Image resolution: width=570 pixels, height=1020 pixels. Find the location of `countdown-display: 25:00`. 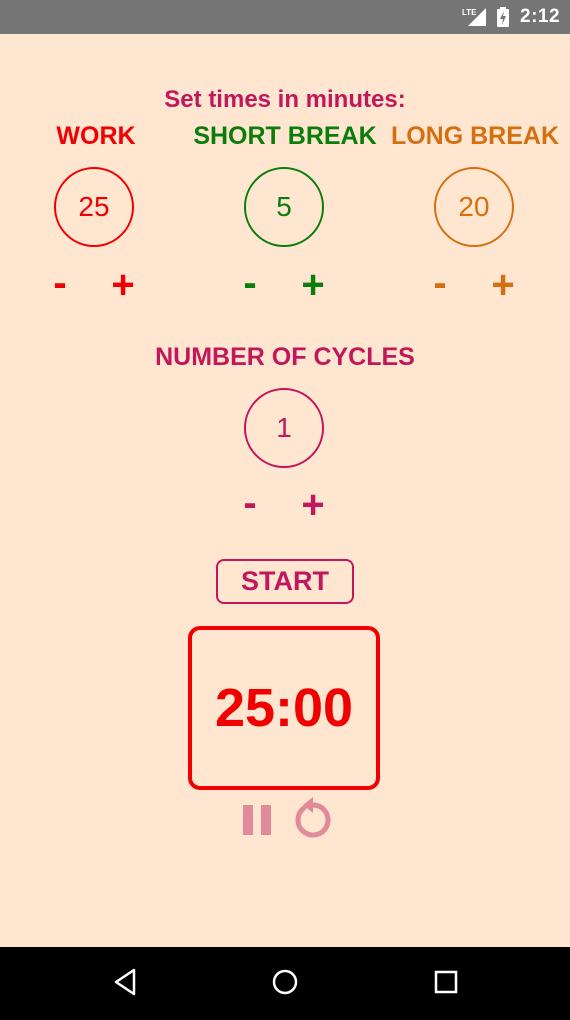

countdown-display: 25:00 is located at coordinates (284, 708).